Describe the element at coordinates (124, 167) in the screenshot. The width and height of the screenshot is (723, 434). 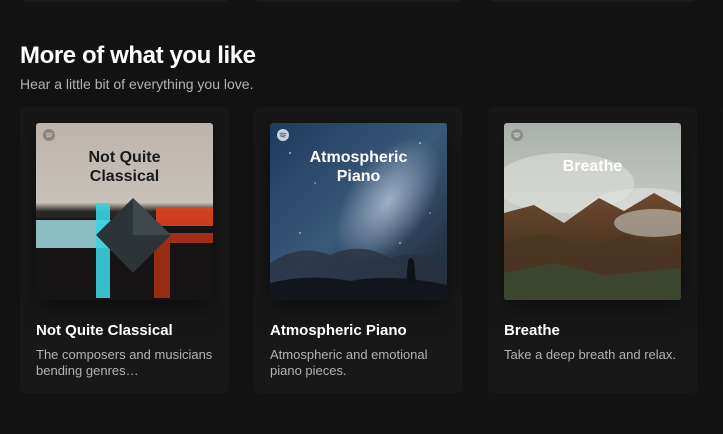
I see `cover-title: Not Quite Classical` at that location.